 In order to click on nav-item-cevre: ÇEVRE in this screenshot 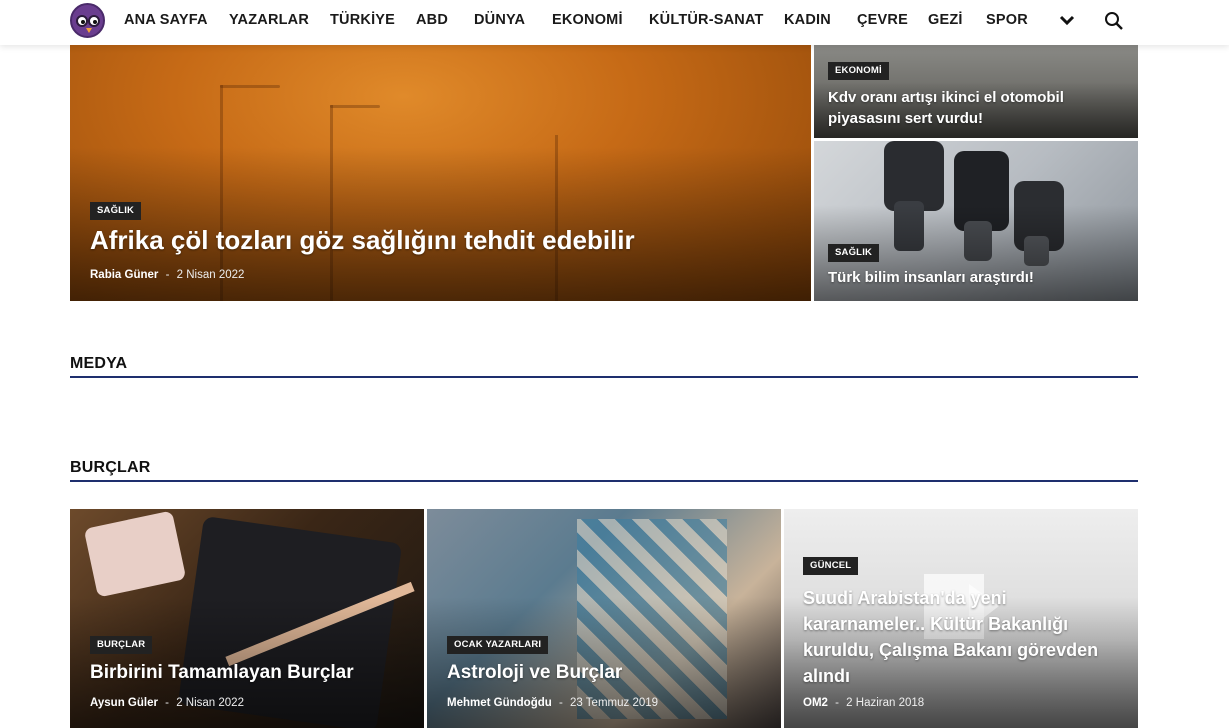, I will do `click(882, 20)`.